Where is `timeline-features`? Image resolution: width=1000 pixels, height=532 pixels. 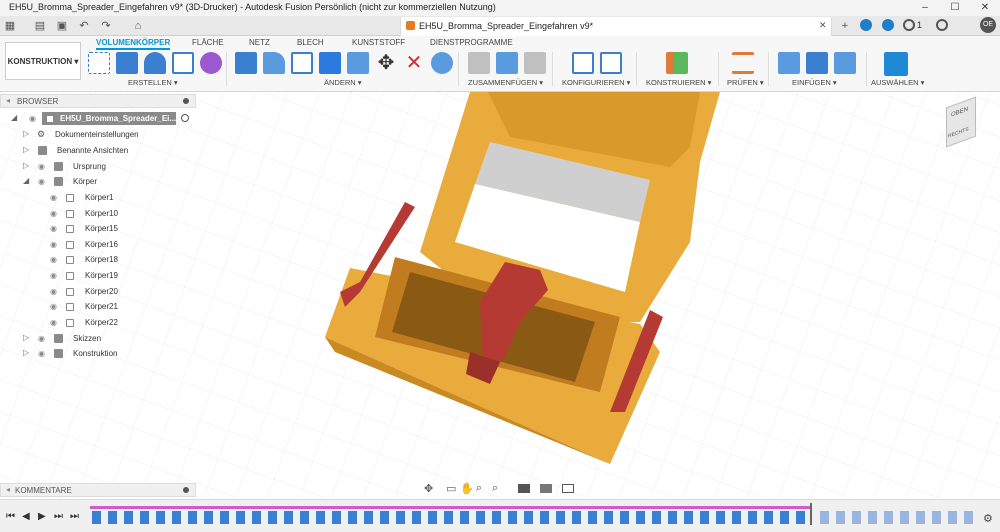
timeline-features is located at coordinates (452, 517).